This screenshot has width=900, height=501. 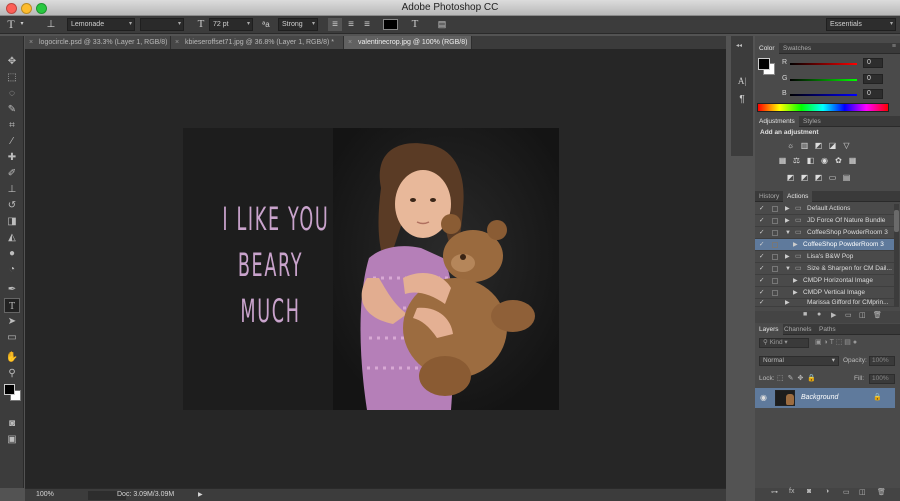 What do you see at coordinates (823, 64) in the screenshot?
I see `channel-r-slider` at bounding box center [823, 64].